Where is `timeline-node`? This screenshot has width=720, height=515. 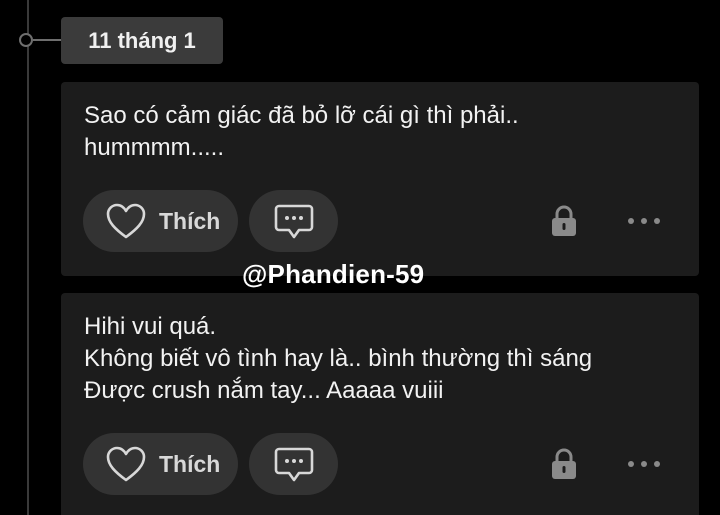 timeline-node is located at coordinates (26, 40).